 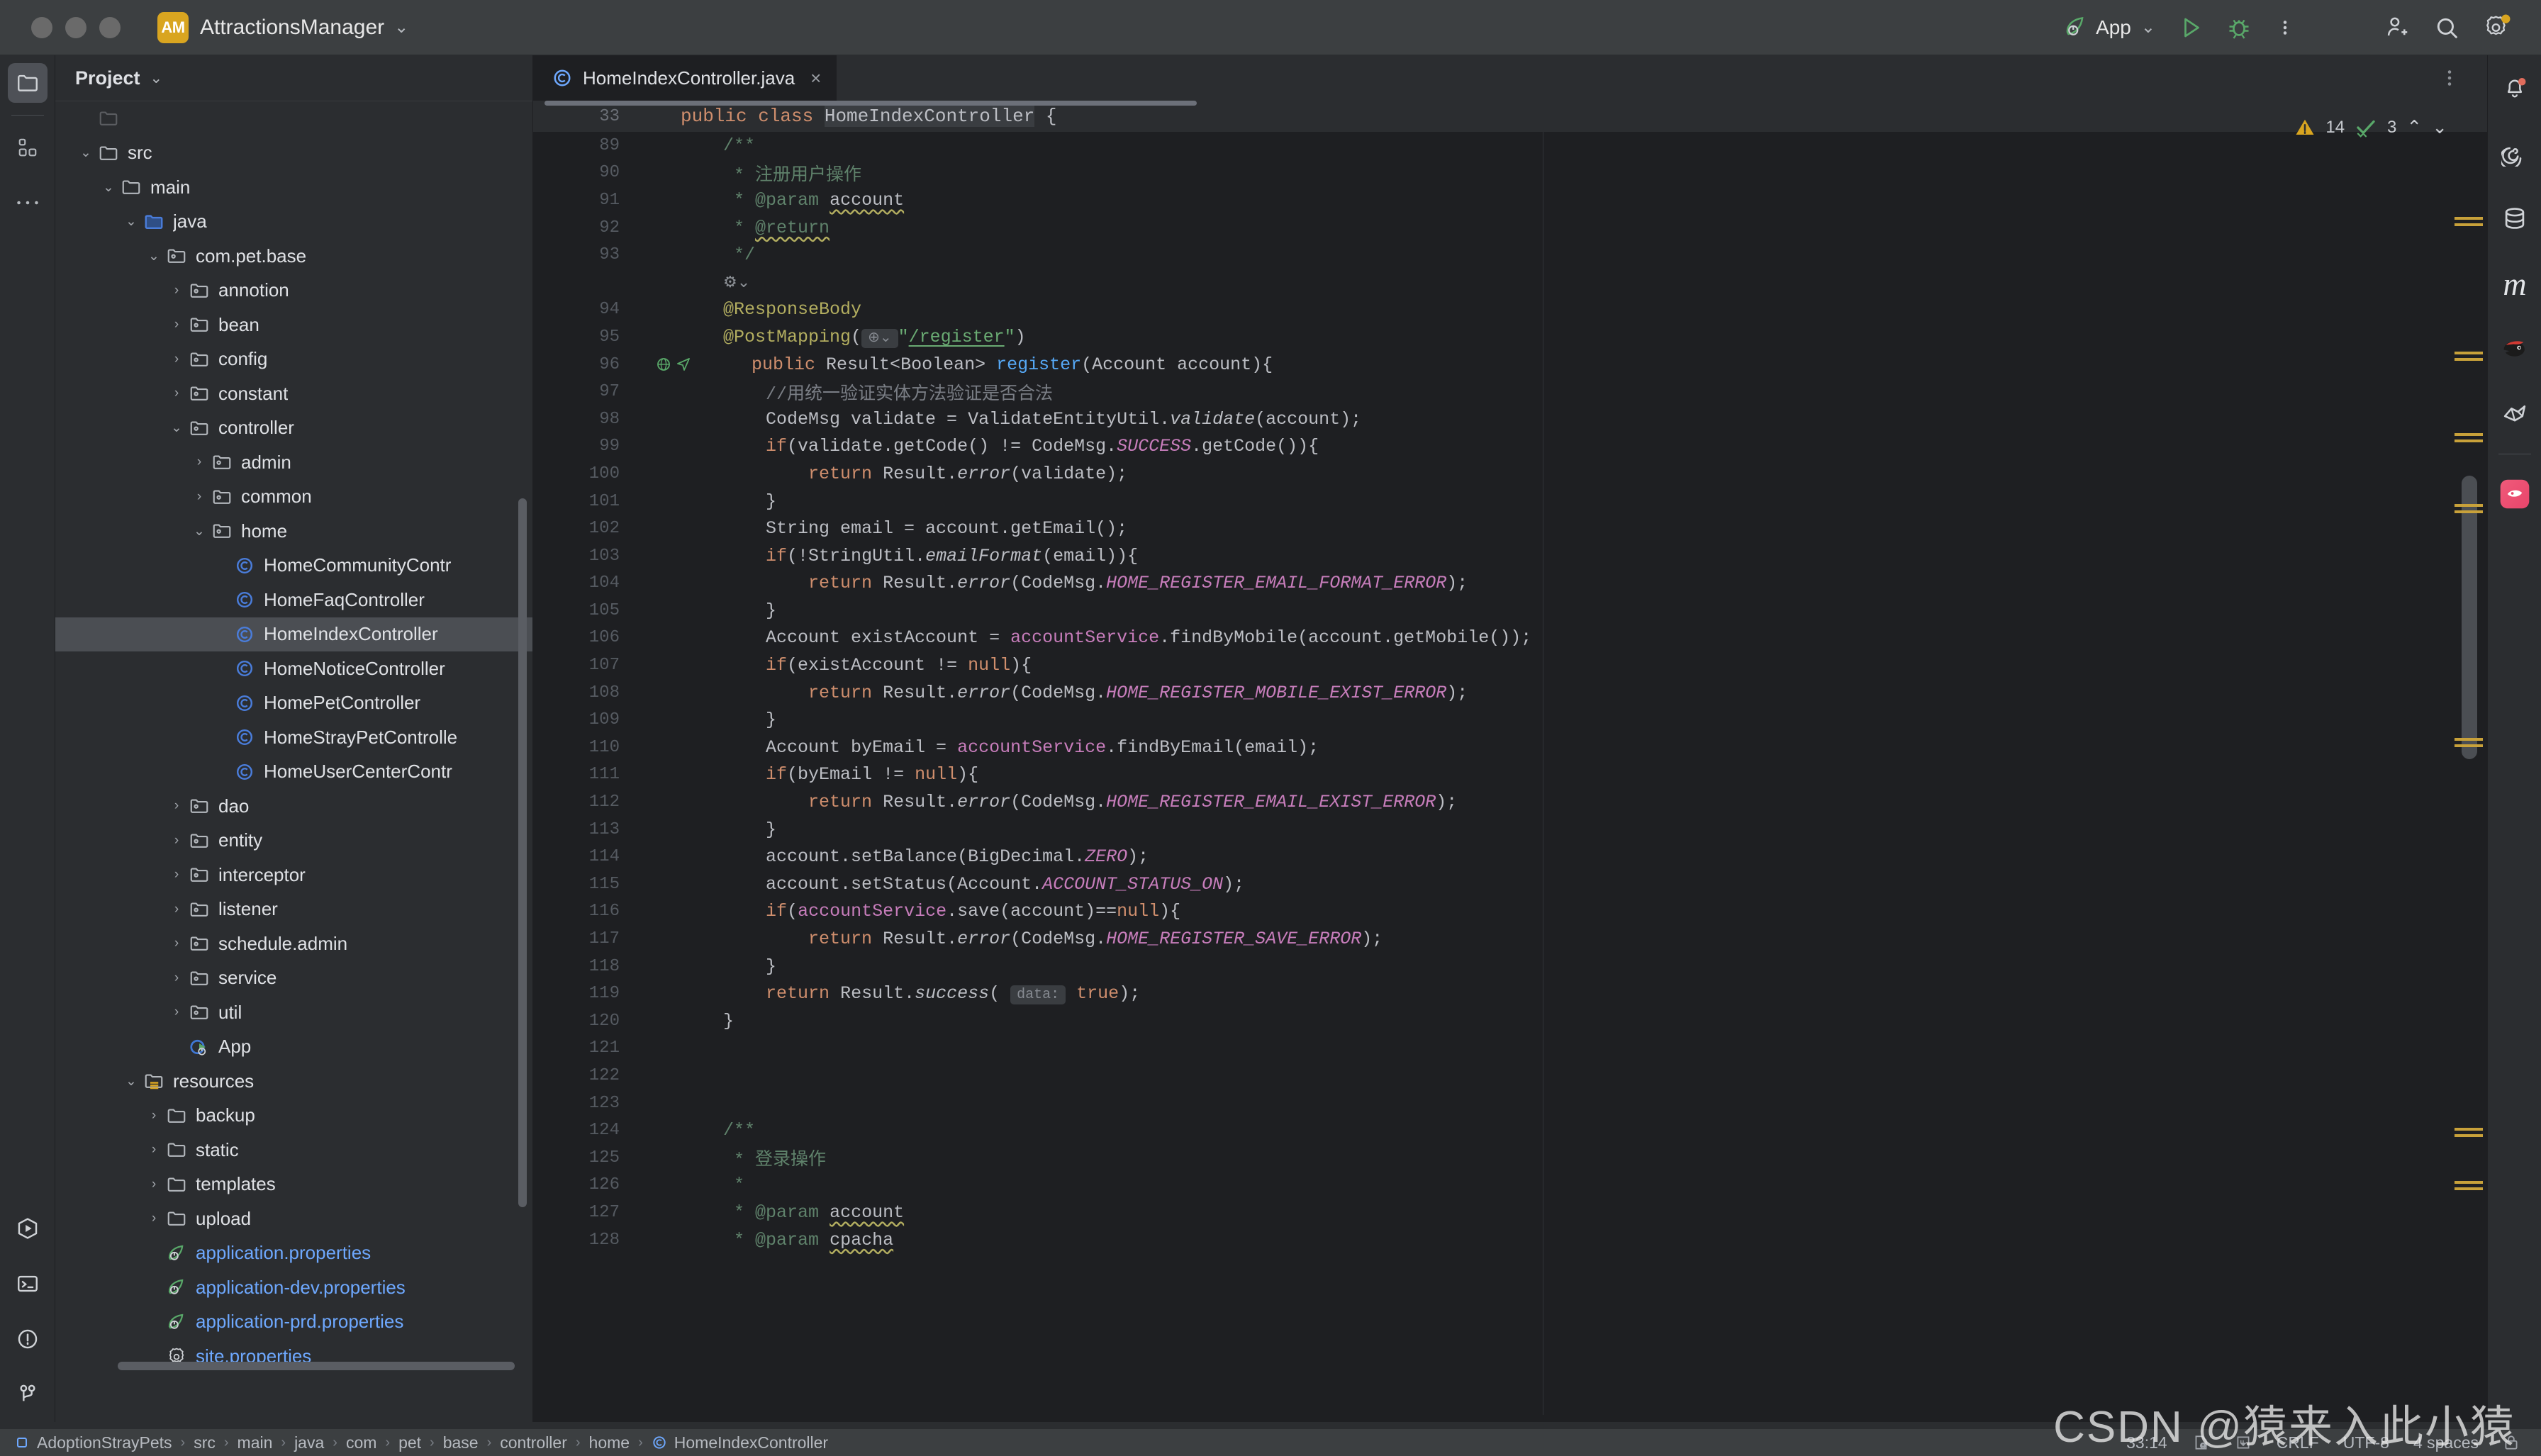 What do you see at coordinates (1510, 337) in the screenshot?
I see `code-line: 95 @PostMapping(⊕⌄ "/register")` at bounding box center [1510, 337].